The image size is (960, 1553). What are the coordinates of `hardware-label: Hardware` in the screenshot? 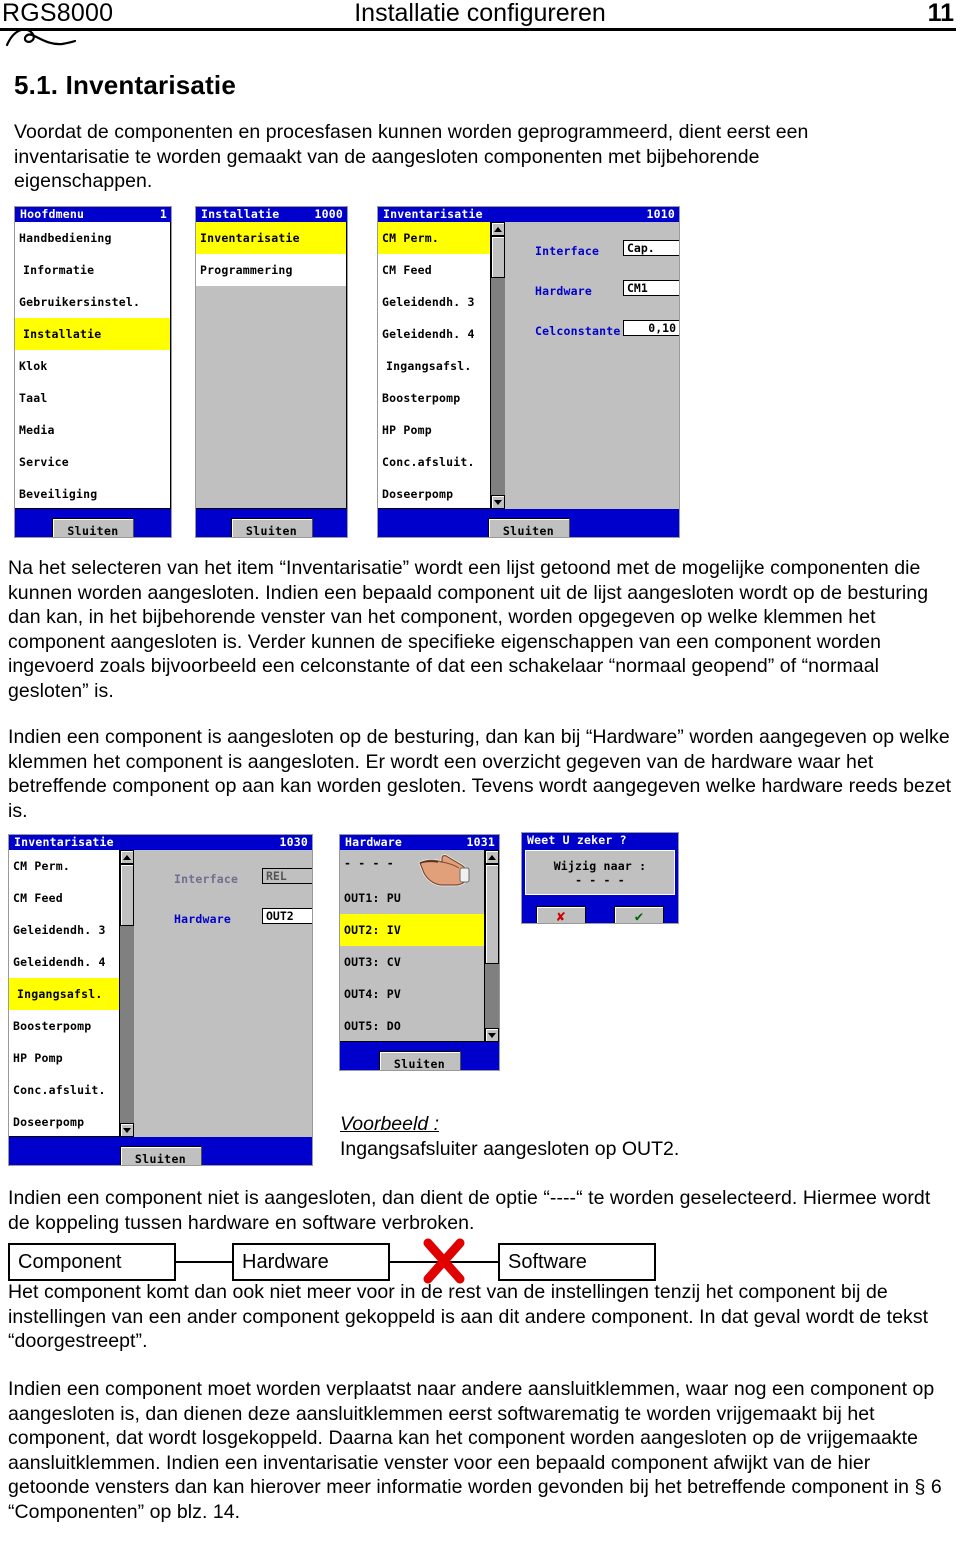 It's located at (202, 919).